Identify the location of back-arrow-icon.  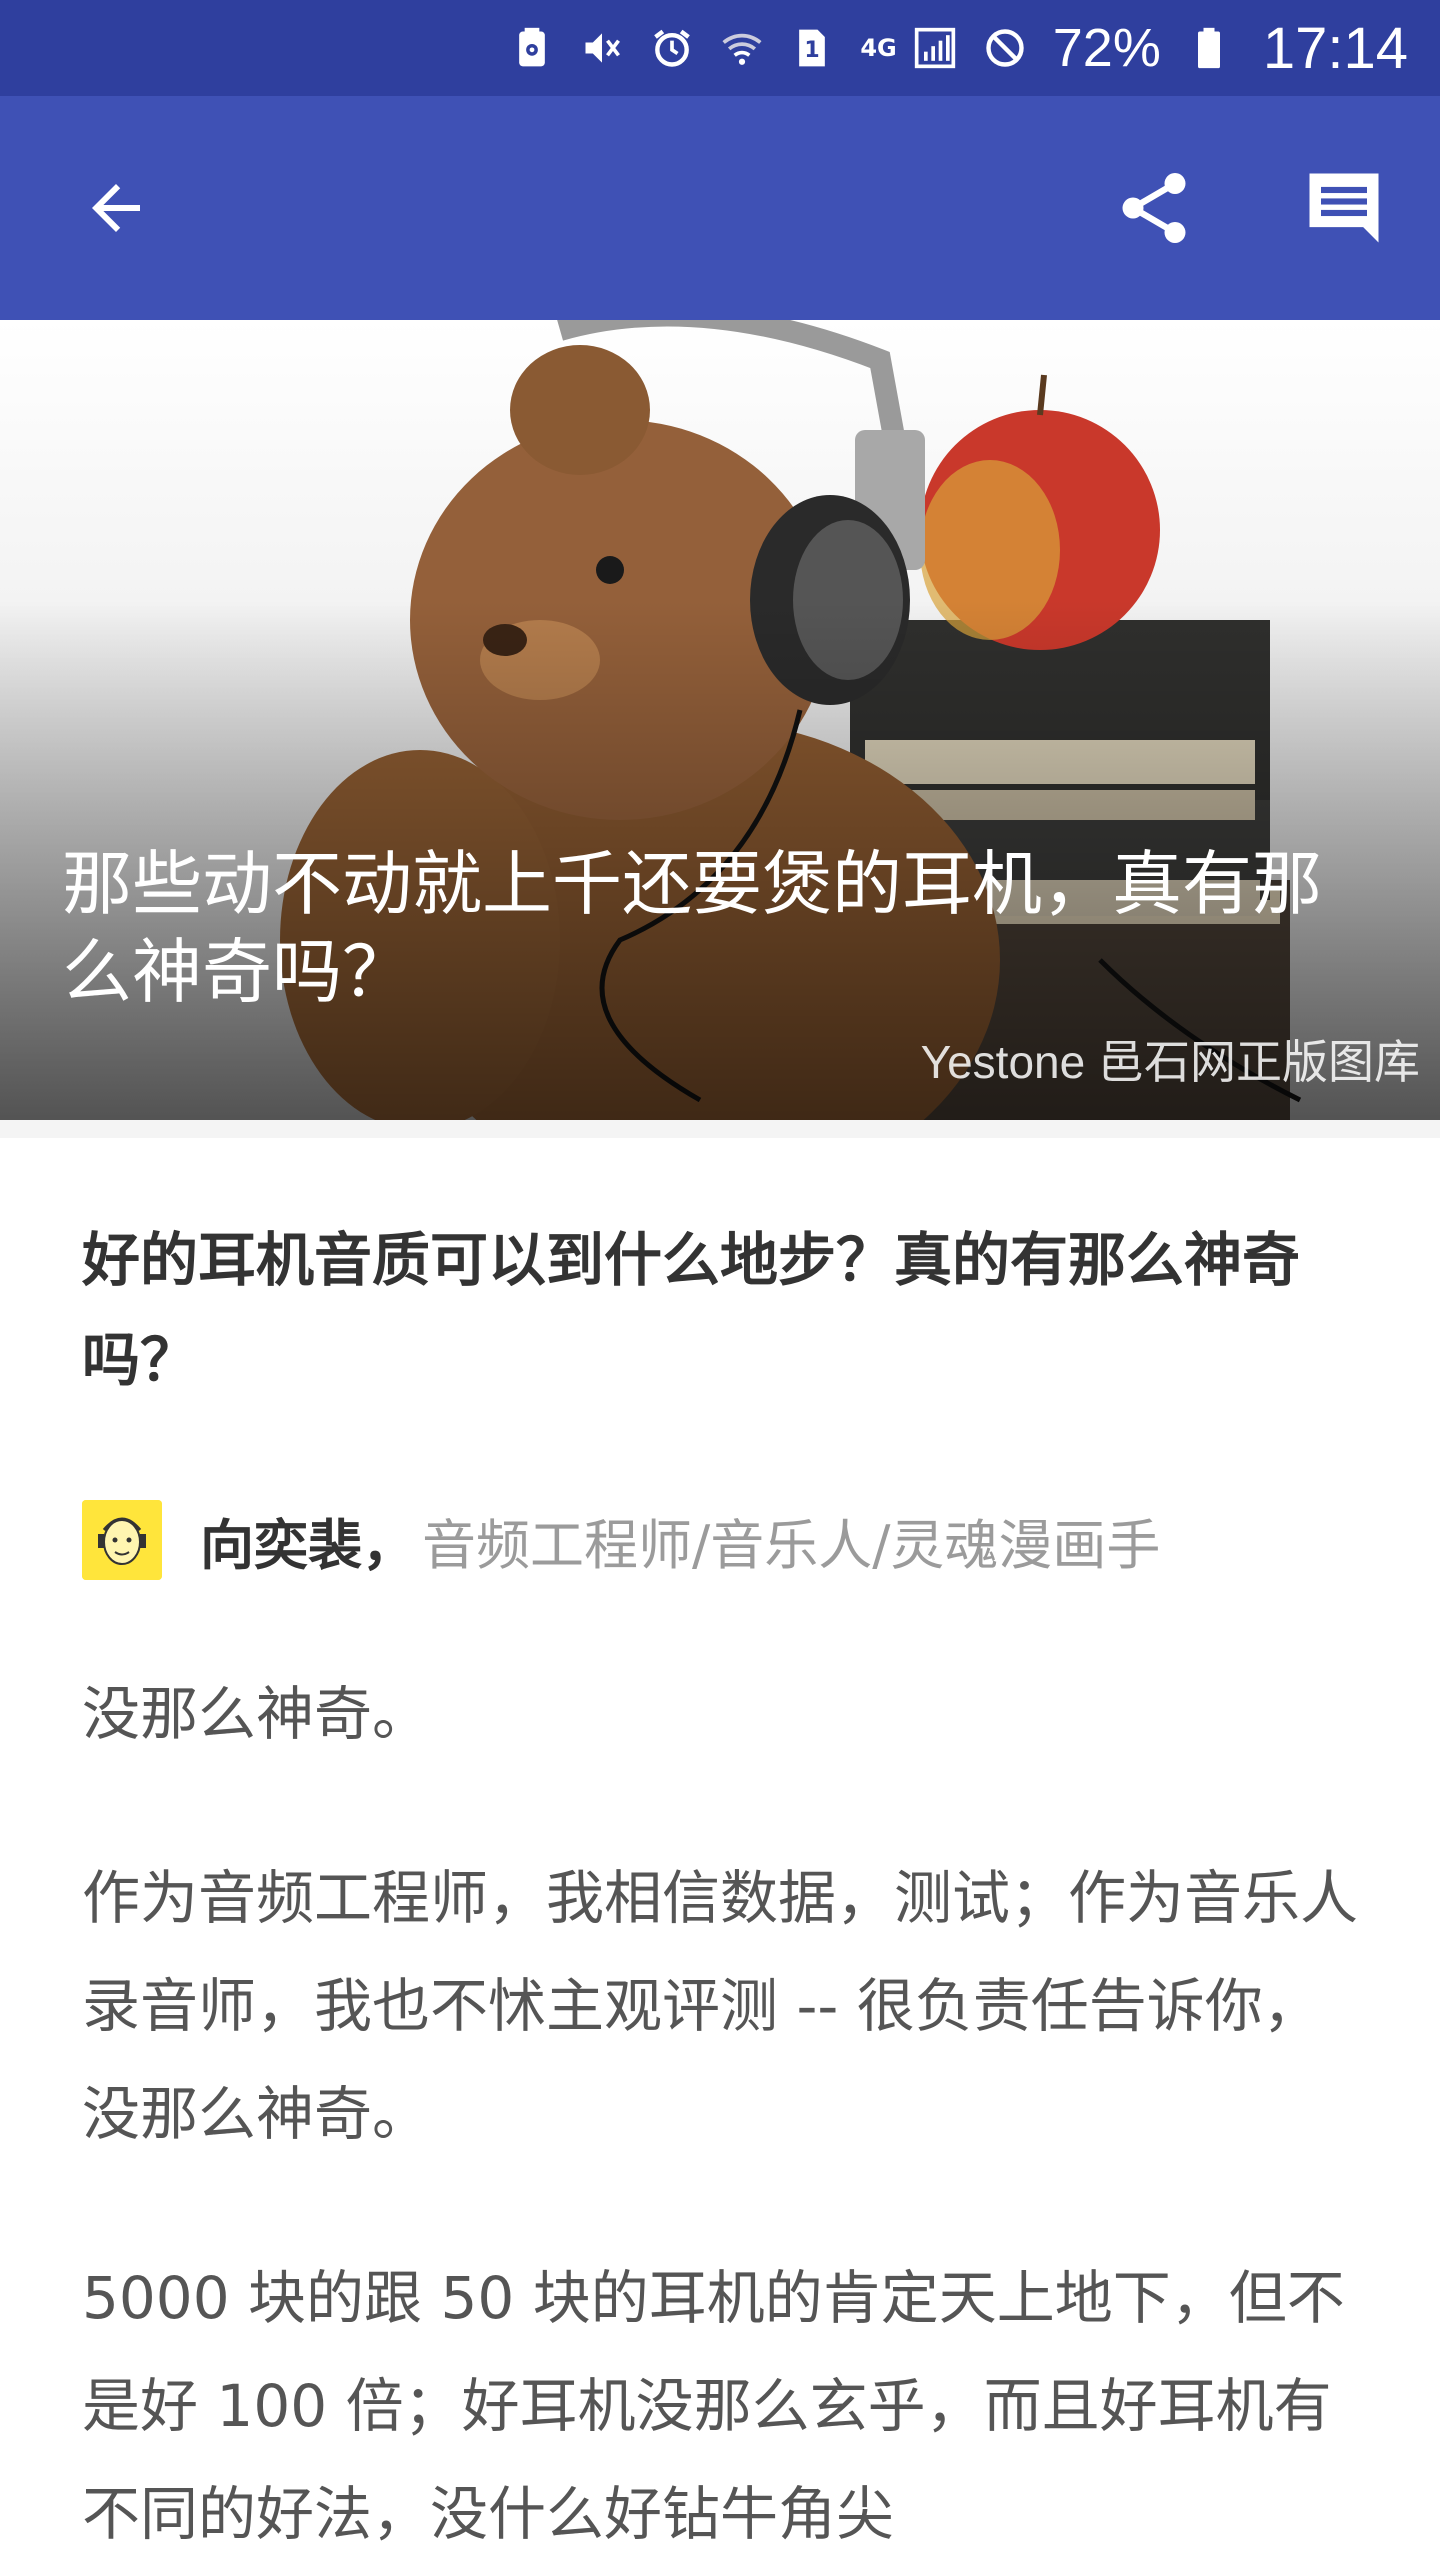
(116, 208).